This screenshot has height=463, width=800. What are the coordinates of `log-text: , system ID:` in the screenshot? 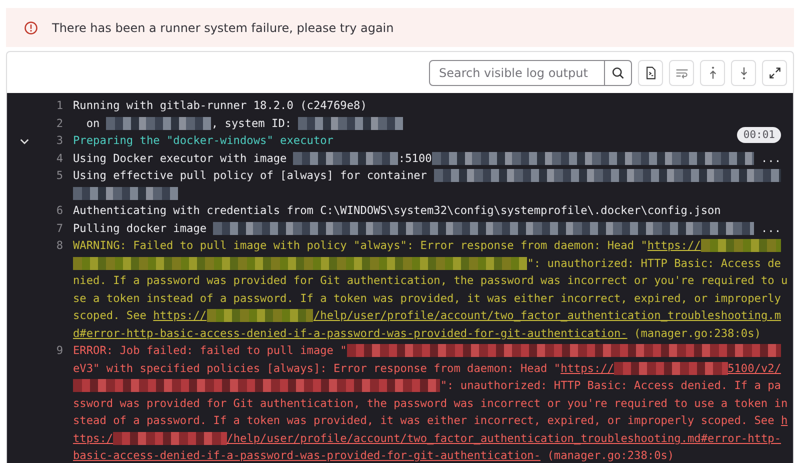 It's located at (252, 124).